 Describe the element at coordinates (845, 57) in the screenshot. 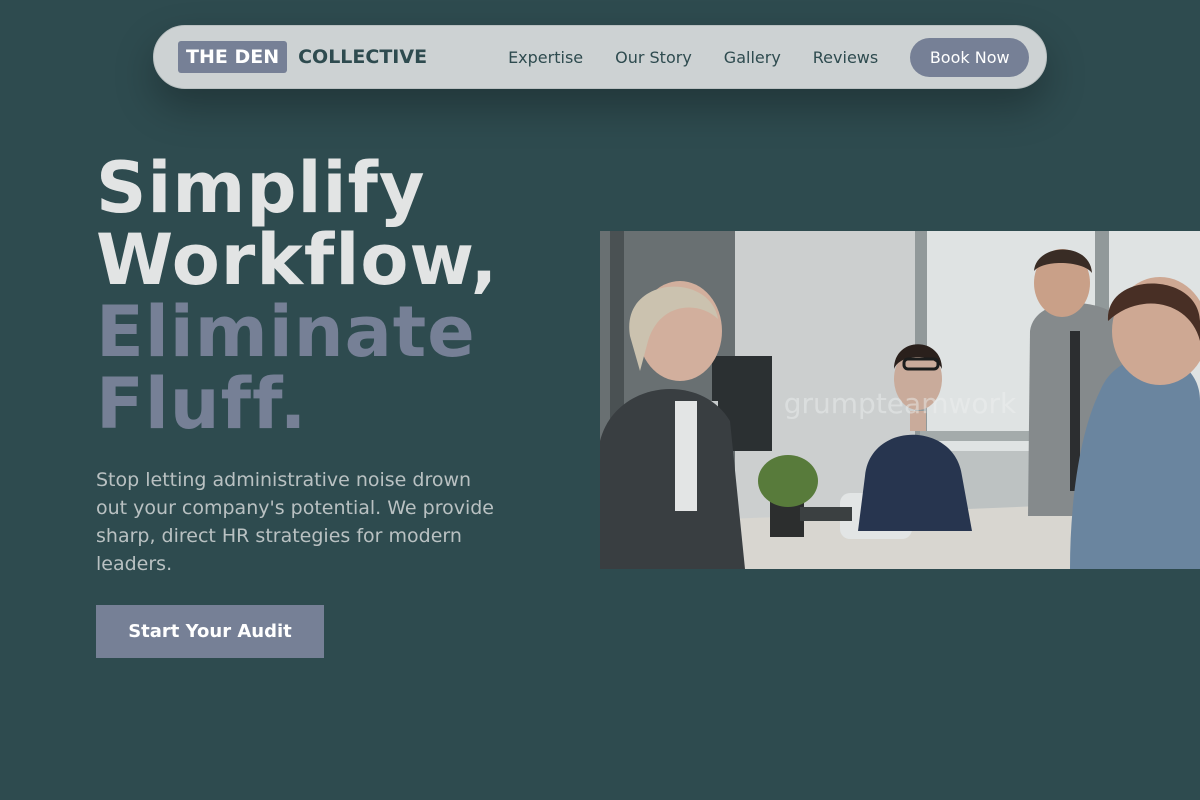

I see `nav-link-reviews: Reviews` at that location.